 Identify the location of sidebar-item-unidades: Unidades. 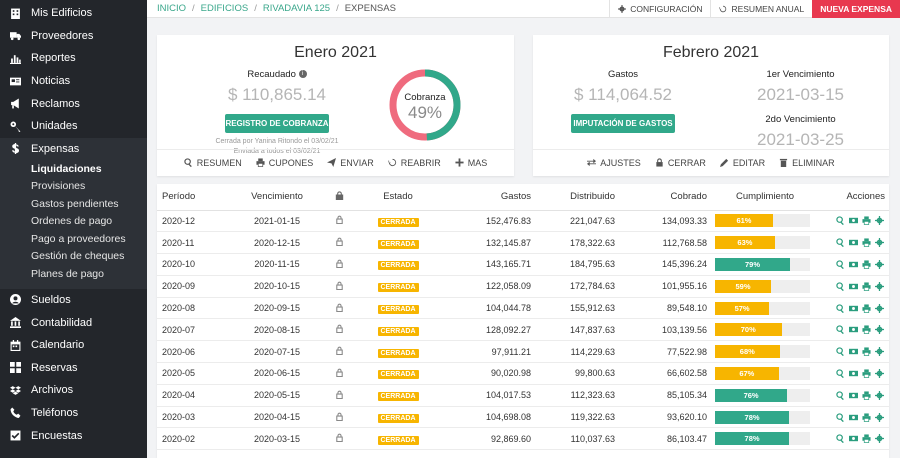
(73, 126).